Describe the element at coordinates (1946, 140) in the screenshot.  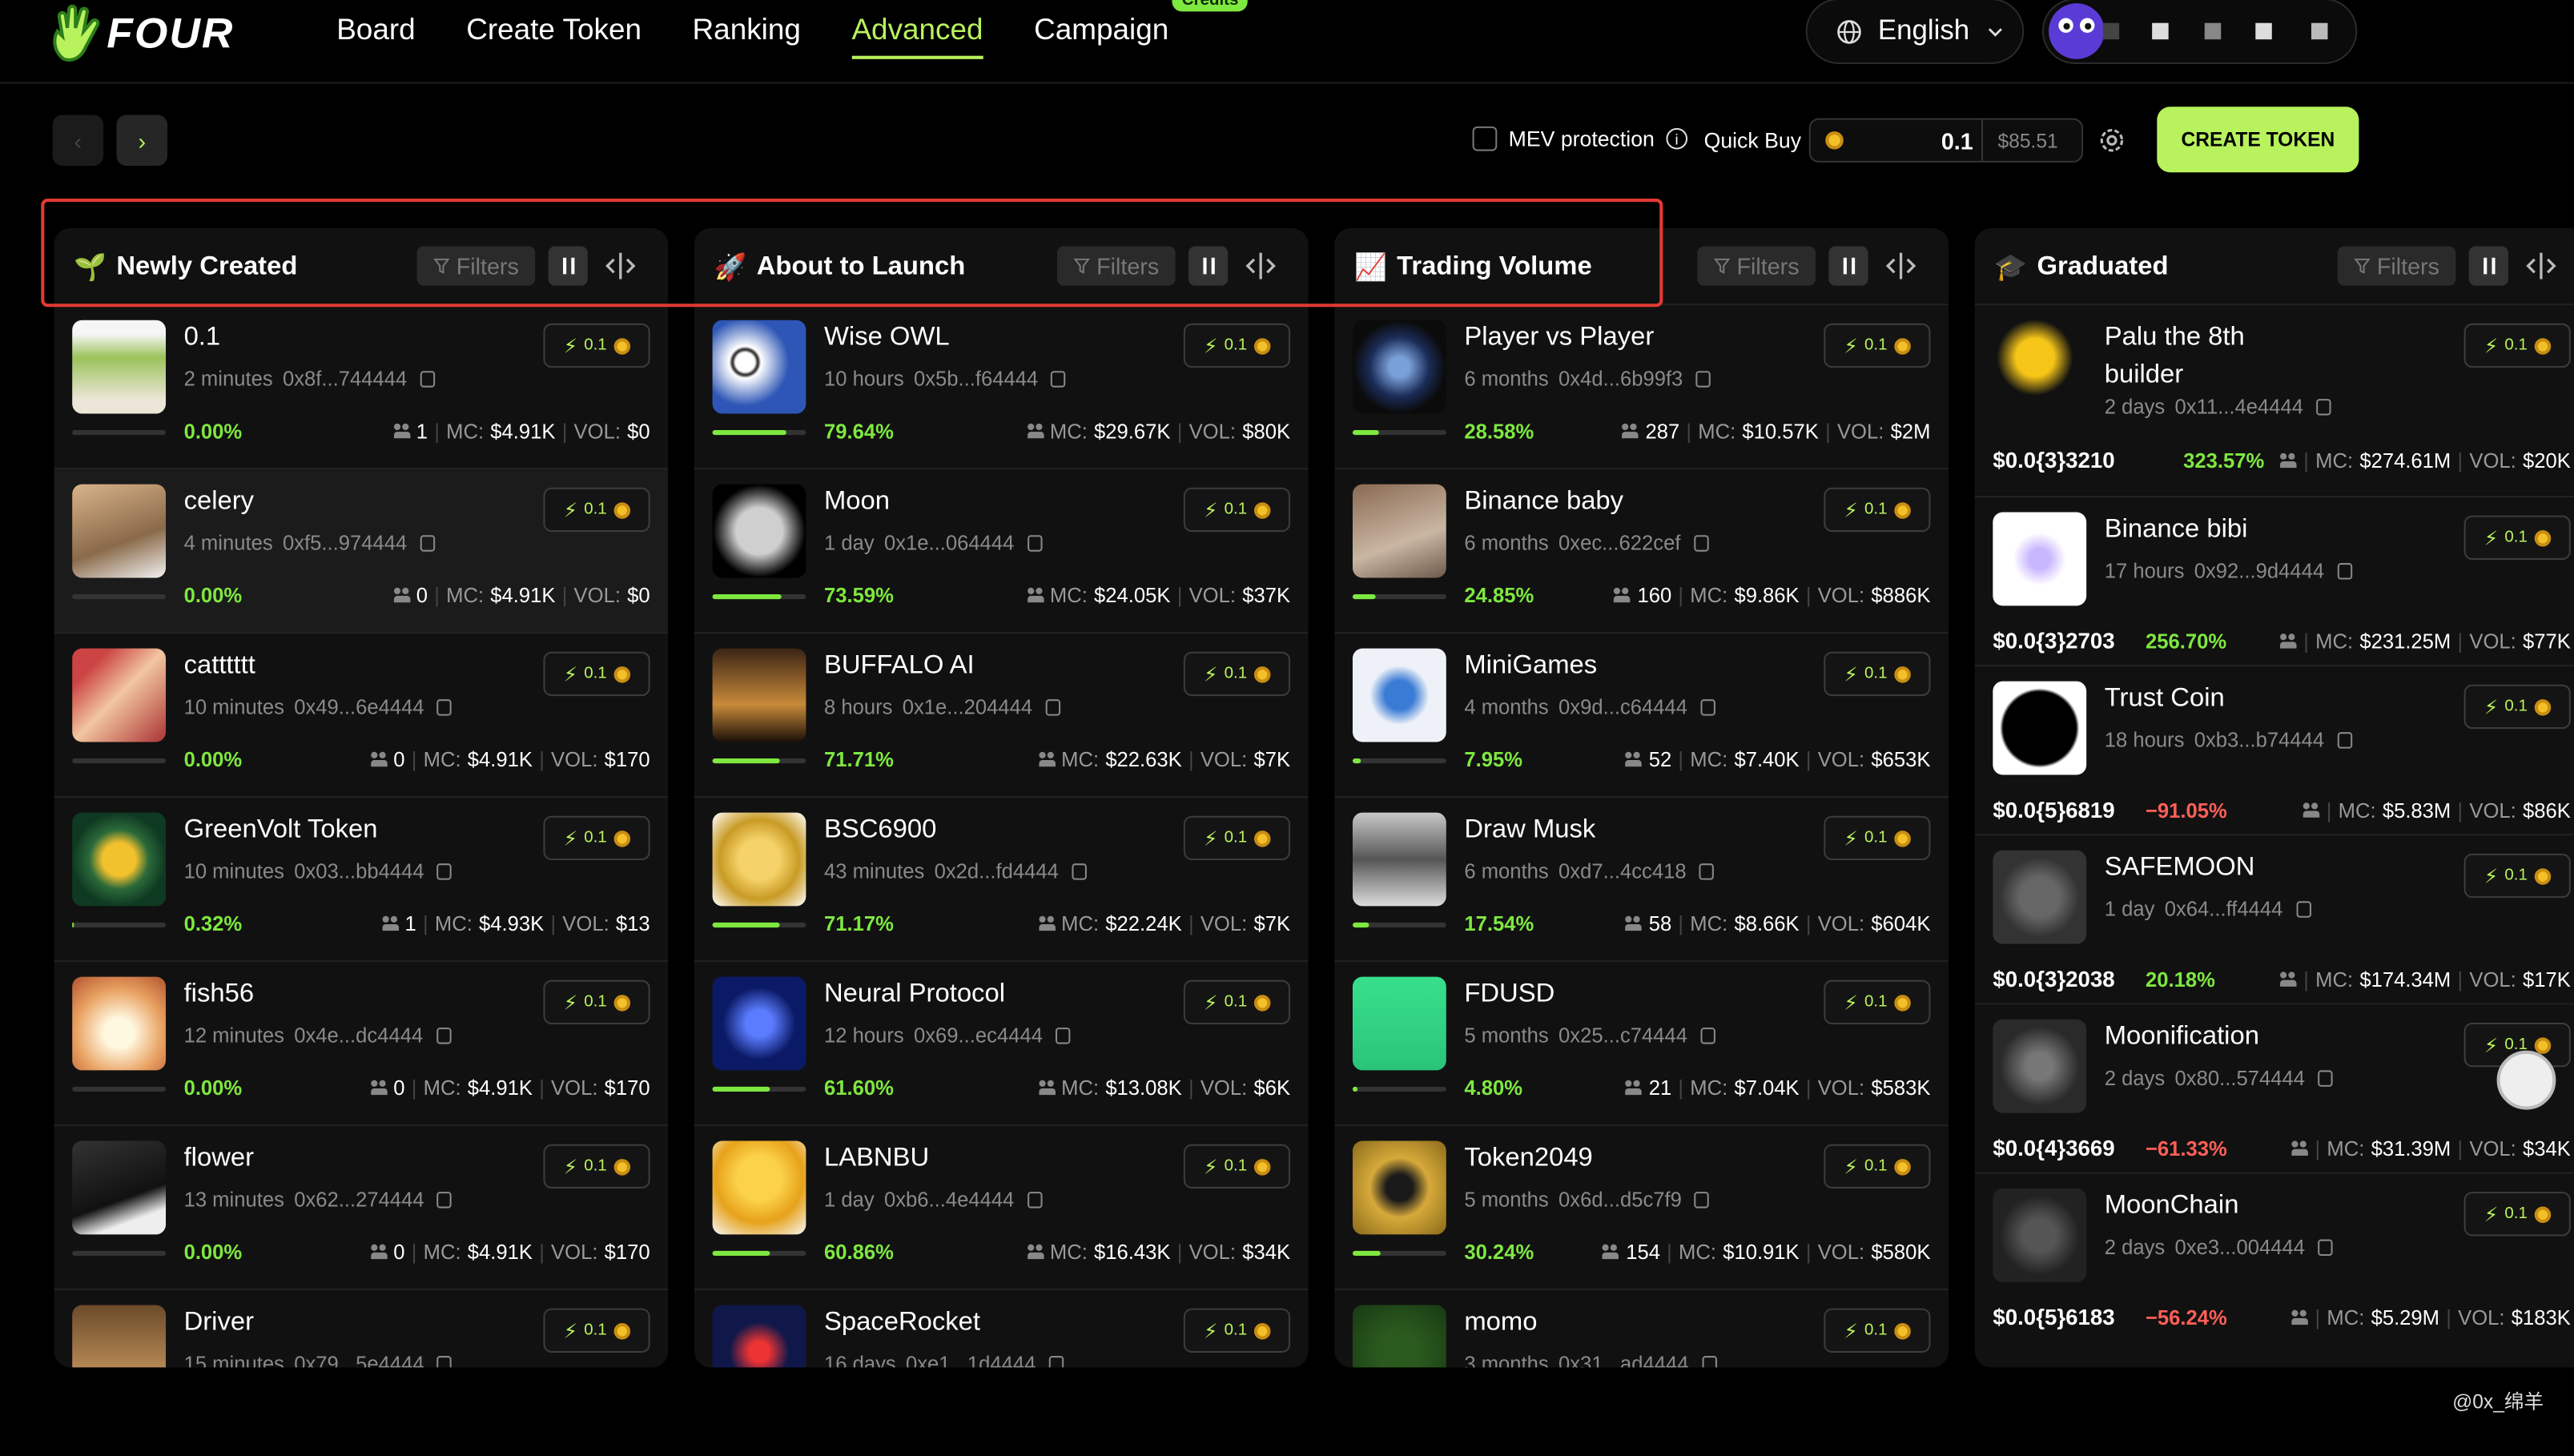
I see `quick-buy-input: 0.1 $85.51` at that location.